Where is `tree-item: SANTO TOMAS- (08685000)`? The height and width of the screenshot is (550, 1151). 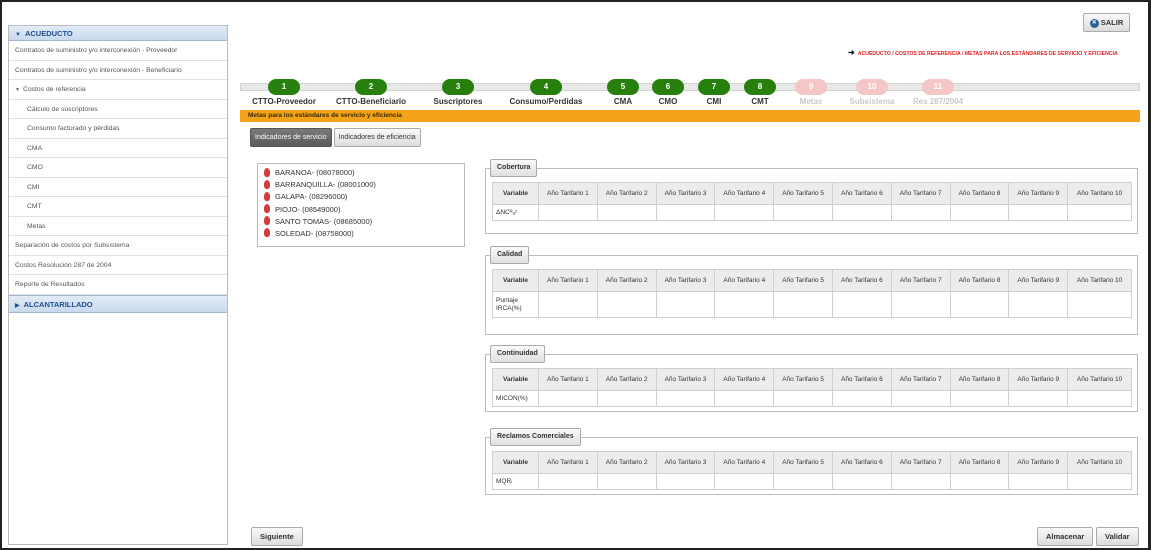
tree-item: SANTO TOMAS- (08685000) is located at coordinates (361, 222).